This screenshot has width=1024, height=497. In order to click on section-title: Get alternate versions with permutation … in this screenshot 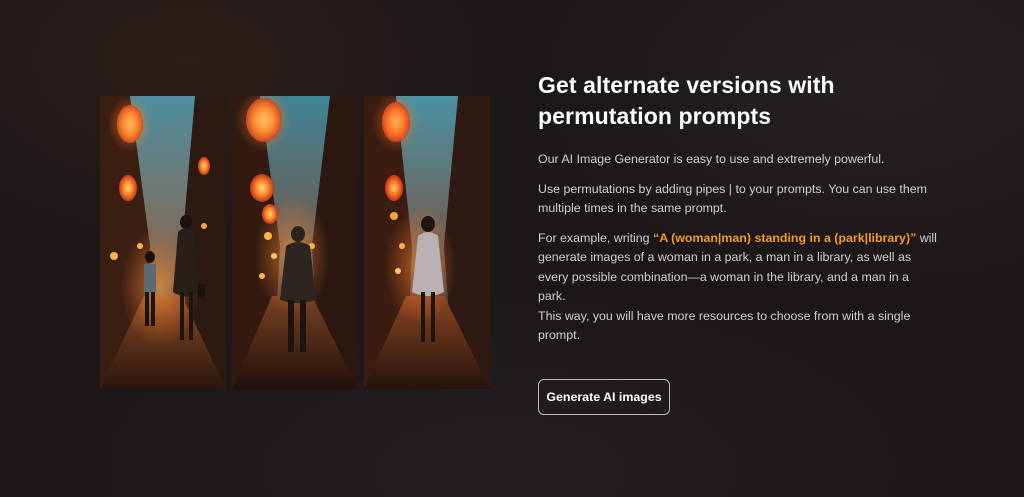, I will do `click(686, 100)`.